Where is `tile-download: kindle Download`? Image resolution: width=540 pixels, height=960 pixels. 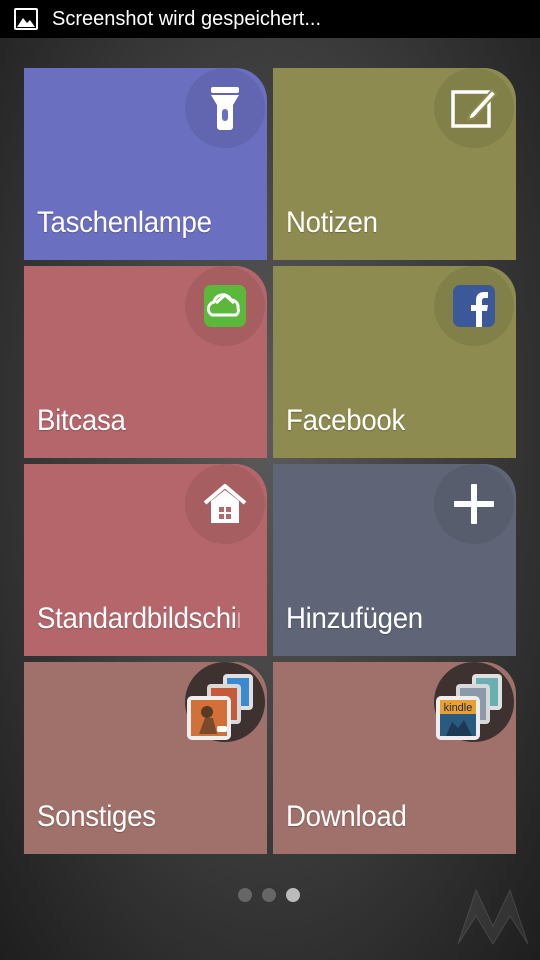 tile-download: kindle Download is located at coordinates (394, 758).